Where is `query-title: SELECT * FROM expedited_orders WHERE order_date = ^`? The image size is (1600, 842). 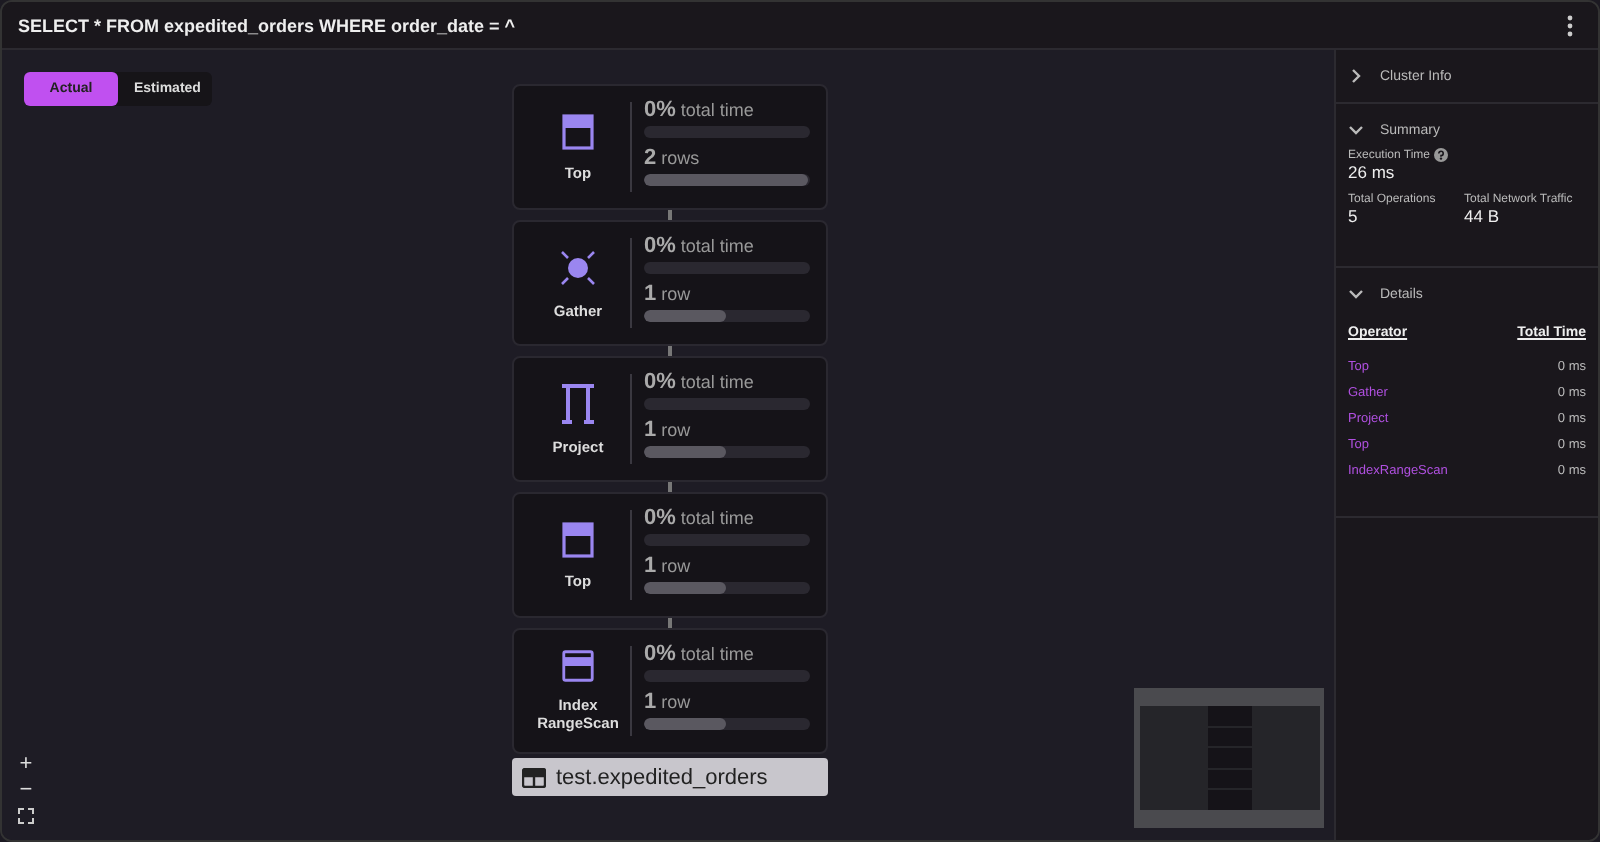
query-title: SELECT * FROM expedited_orders WHERE order_date = ^ is located at coordinates (267, 25).